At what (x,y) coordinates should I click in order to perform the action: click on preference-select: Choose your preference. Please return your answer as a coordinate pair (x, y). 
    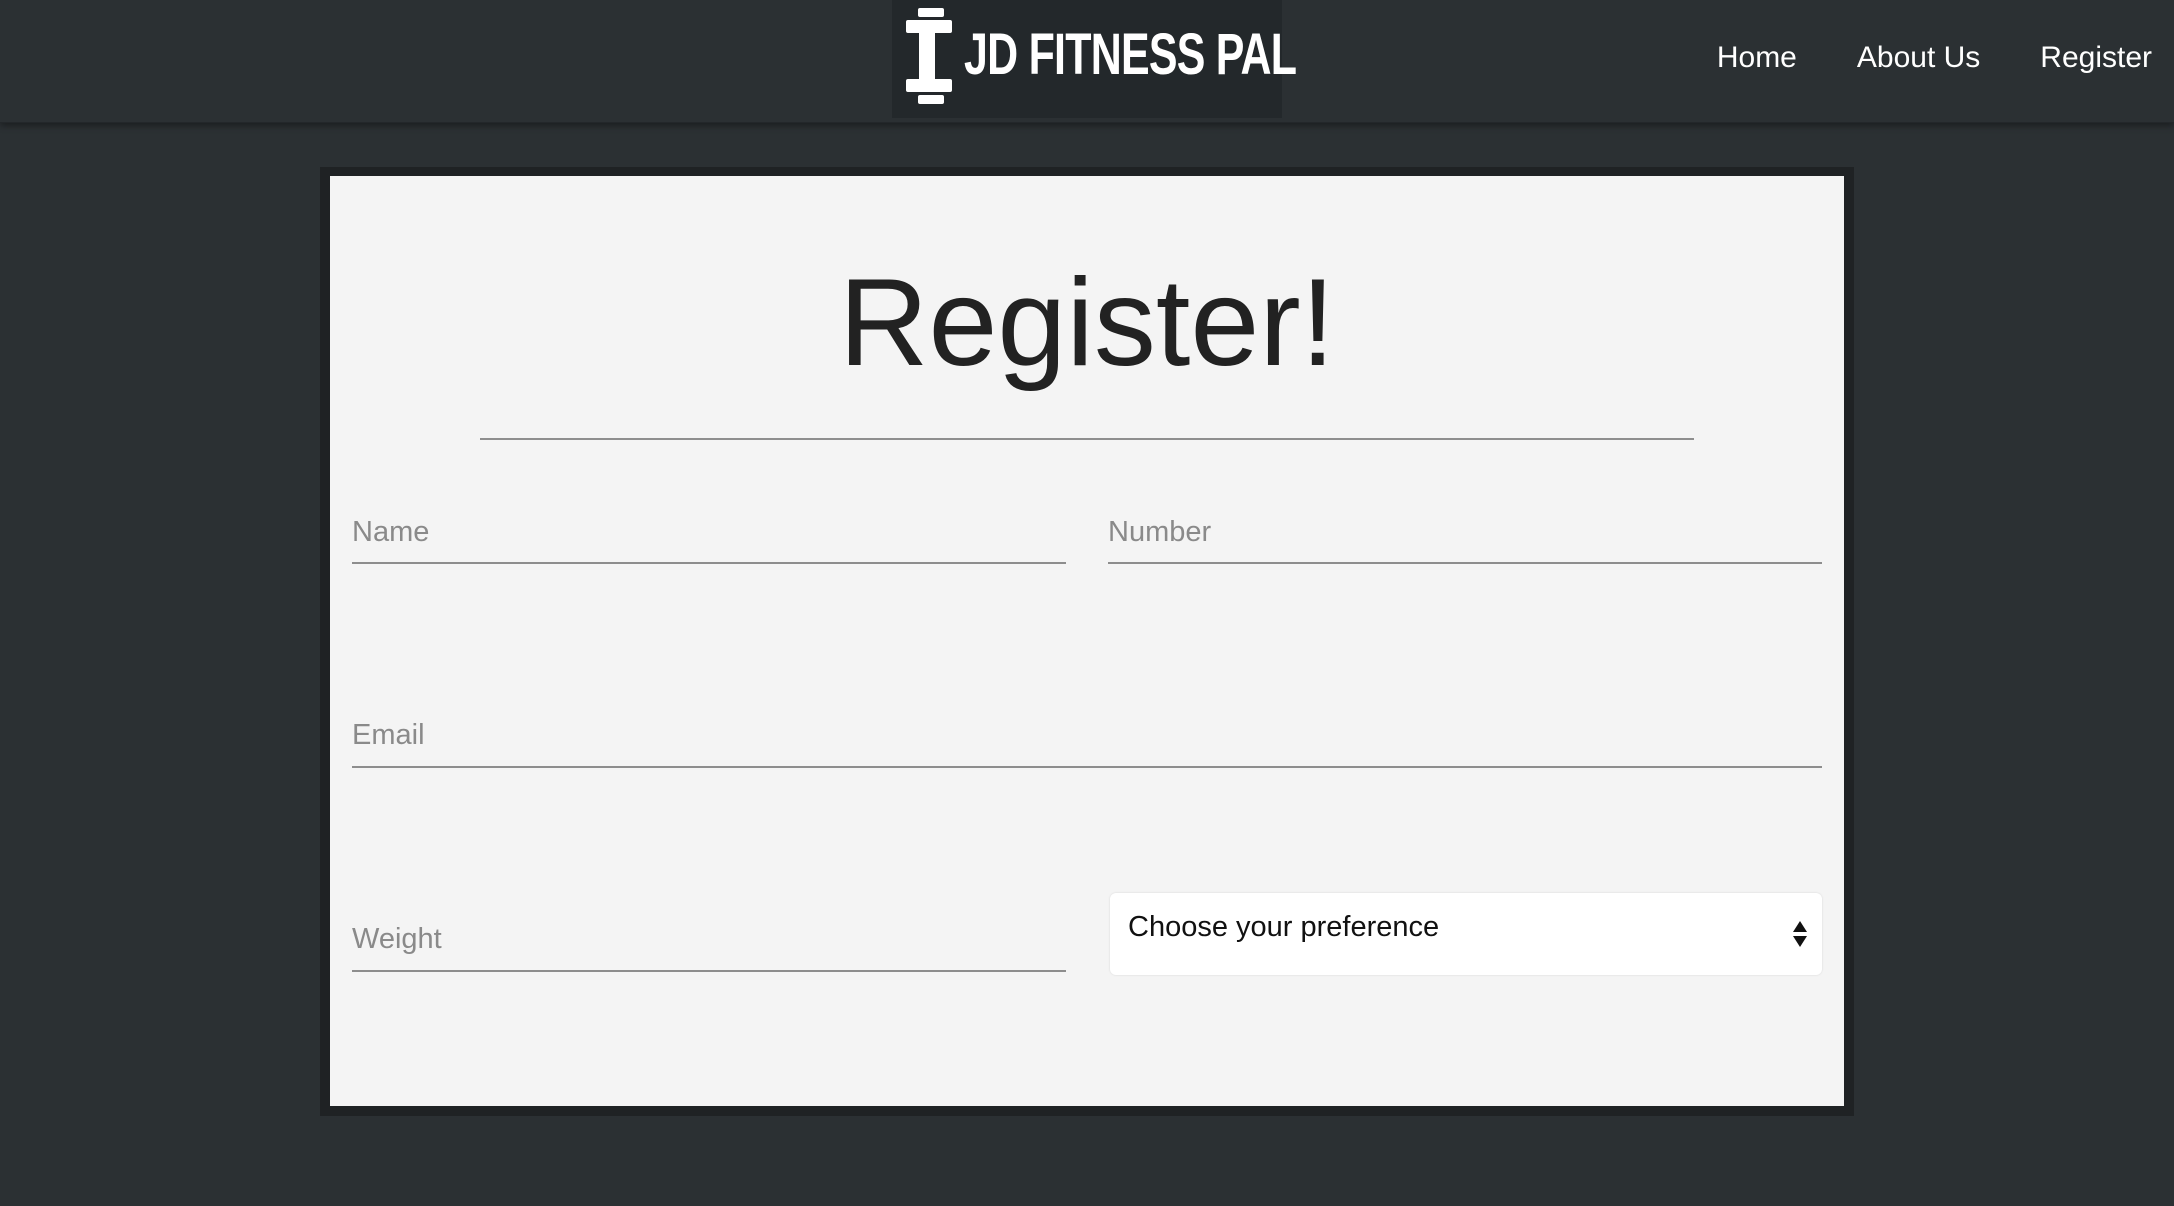
    Looking at the image, I should click on (1466, 934).